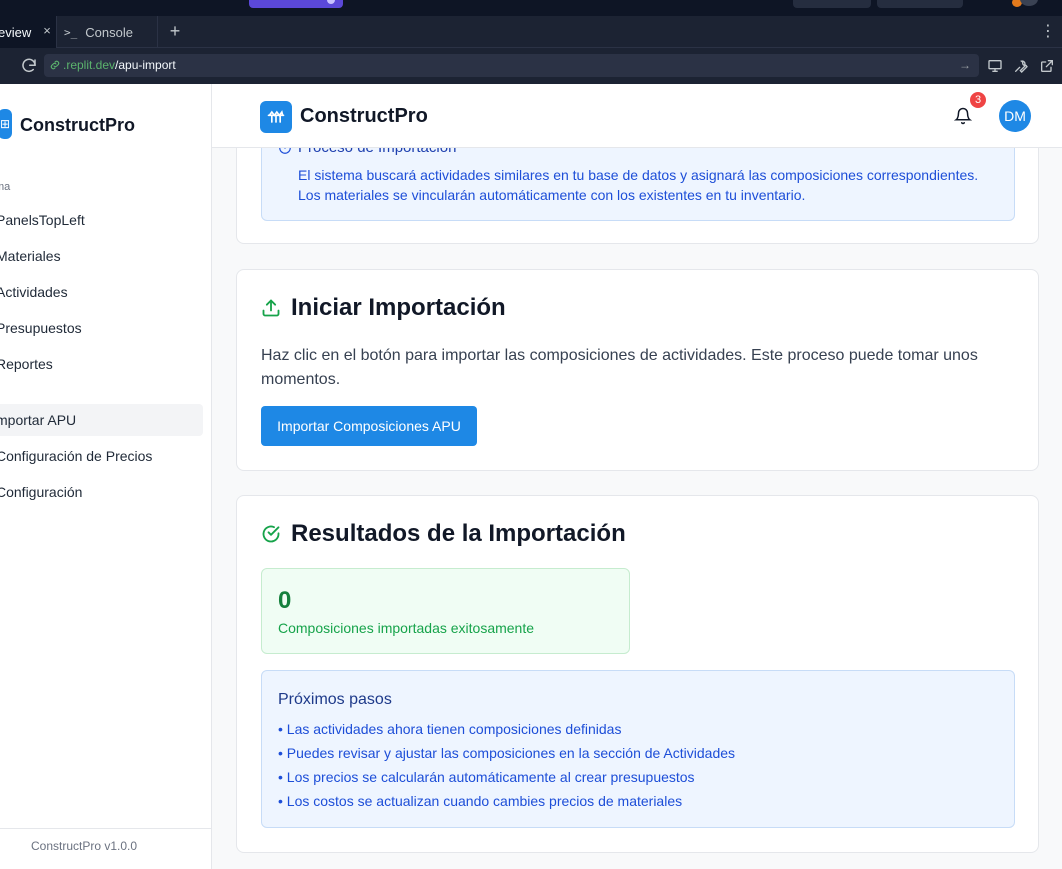 The width and height of the screenshot is (1062, 869). Describe the element at coordinates (276, 117) in the screenshot. I see `brand-logo-icon` at that location.